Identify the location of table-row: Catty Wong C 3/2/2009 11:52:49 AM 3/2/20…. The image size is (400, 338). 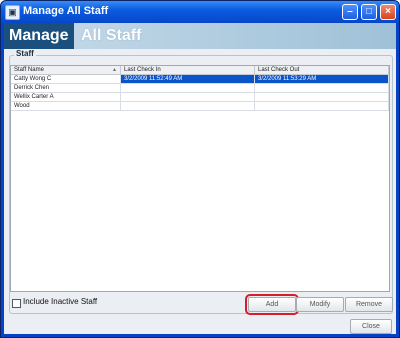
(200, 79).